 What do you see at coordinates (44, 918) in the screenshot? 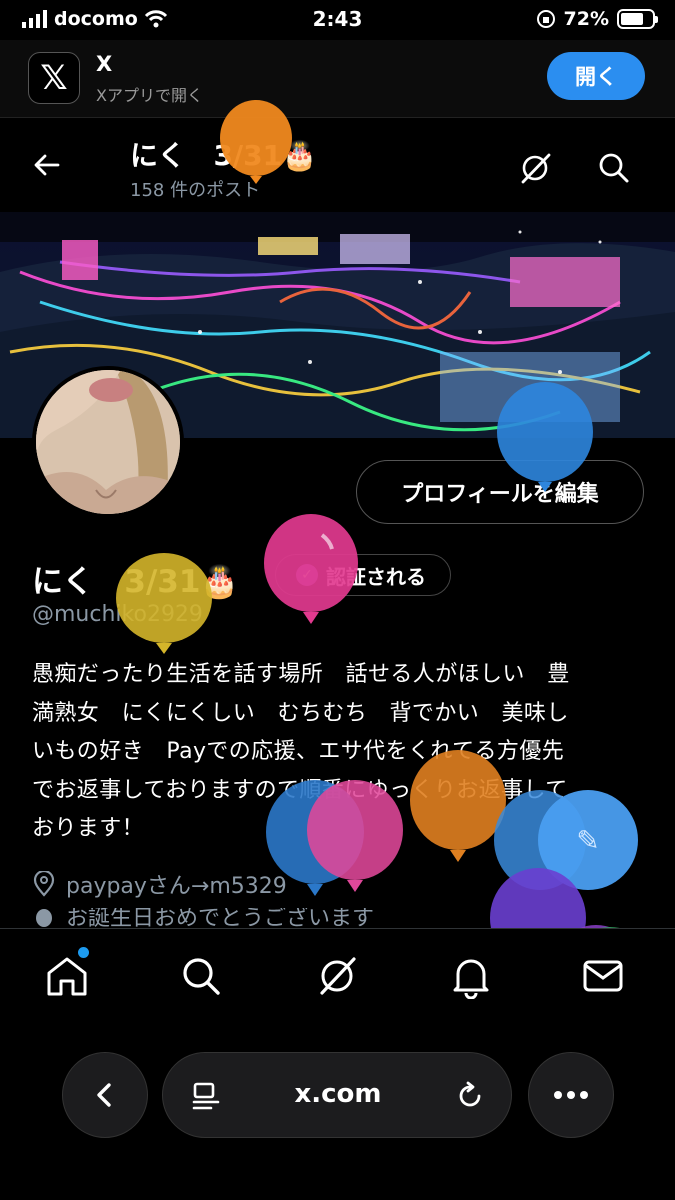
I see `balloon-icon` at bounding box center [44, 918].